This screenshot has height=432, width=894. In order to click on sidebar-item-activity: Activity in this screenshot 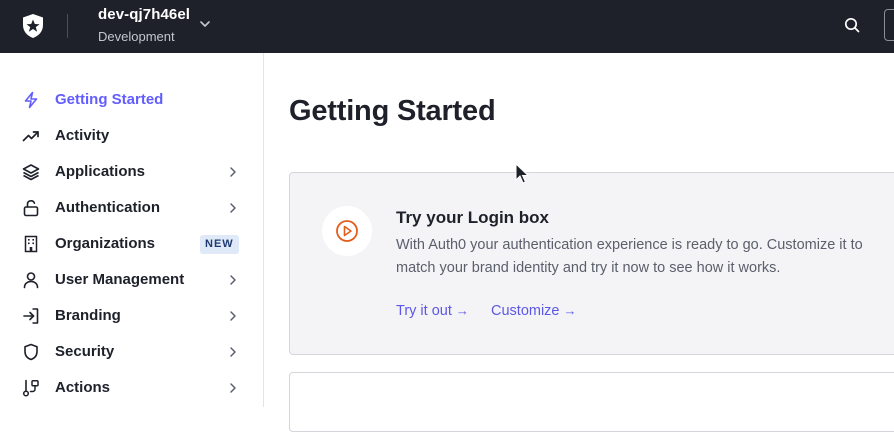, I will do `click(131, 136)`.